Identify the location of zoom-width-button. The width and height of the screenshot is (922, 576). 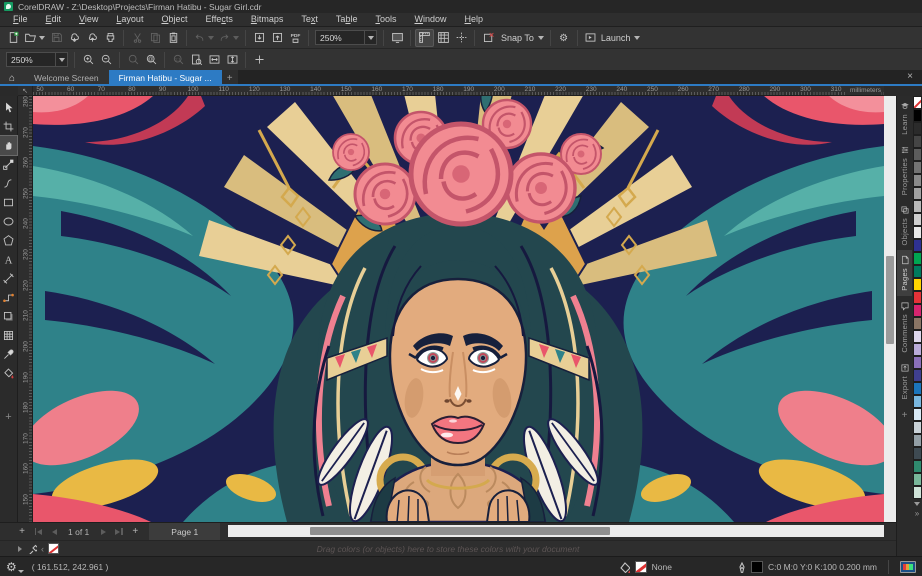
(214, 60).